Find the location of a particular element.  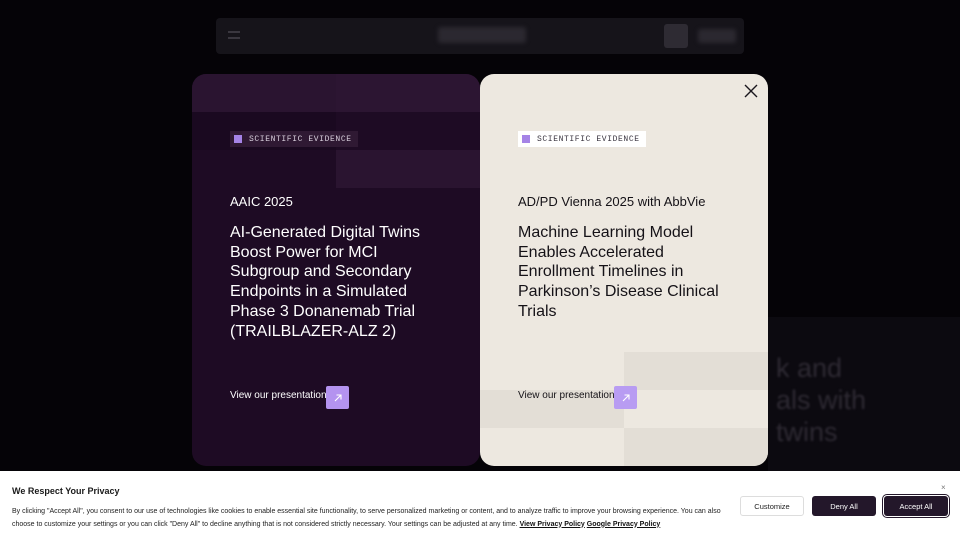

close-icon is located at coordinates (751, 91).